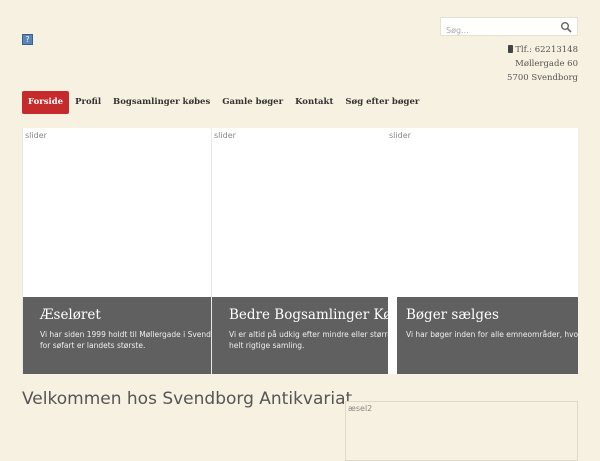 The height and width of the screenshot is (461, 600). I want to click on nav-item-bogsamlinger-kobes: Bogsamlinger købes, so click(161, 102).